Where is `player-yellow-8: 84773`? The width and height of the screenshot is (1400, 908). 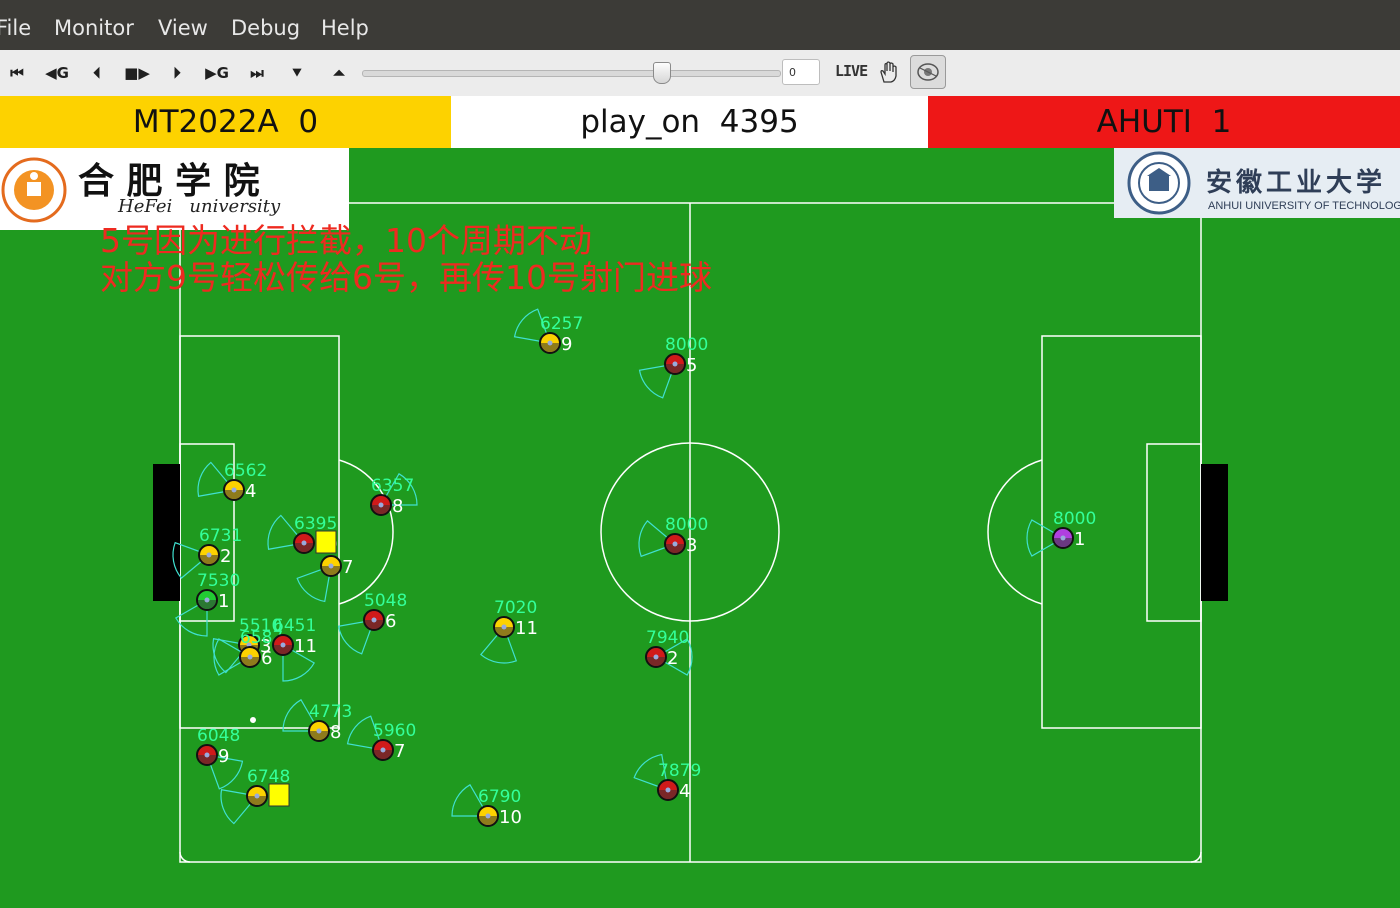 player-yellow-8: 84773 is located at coordinates (317, 721).